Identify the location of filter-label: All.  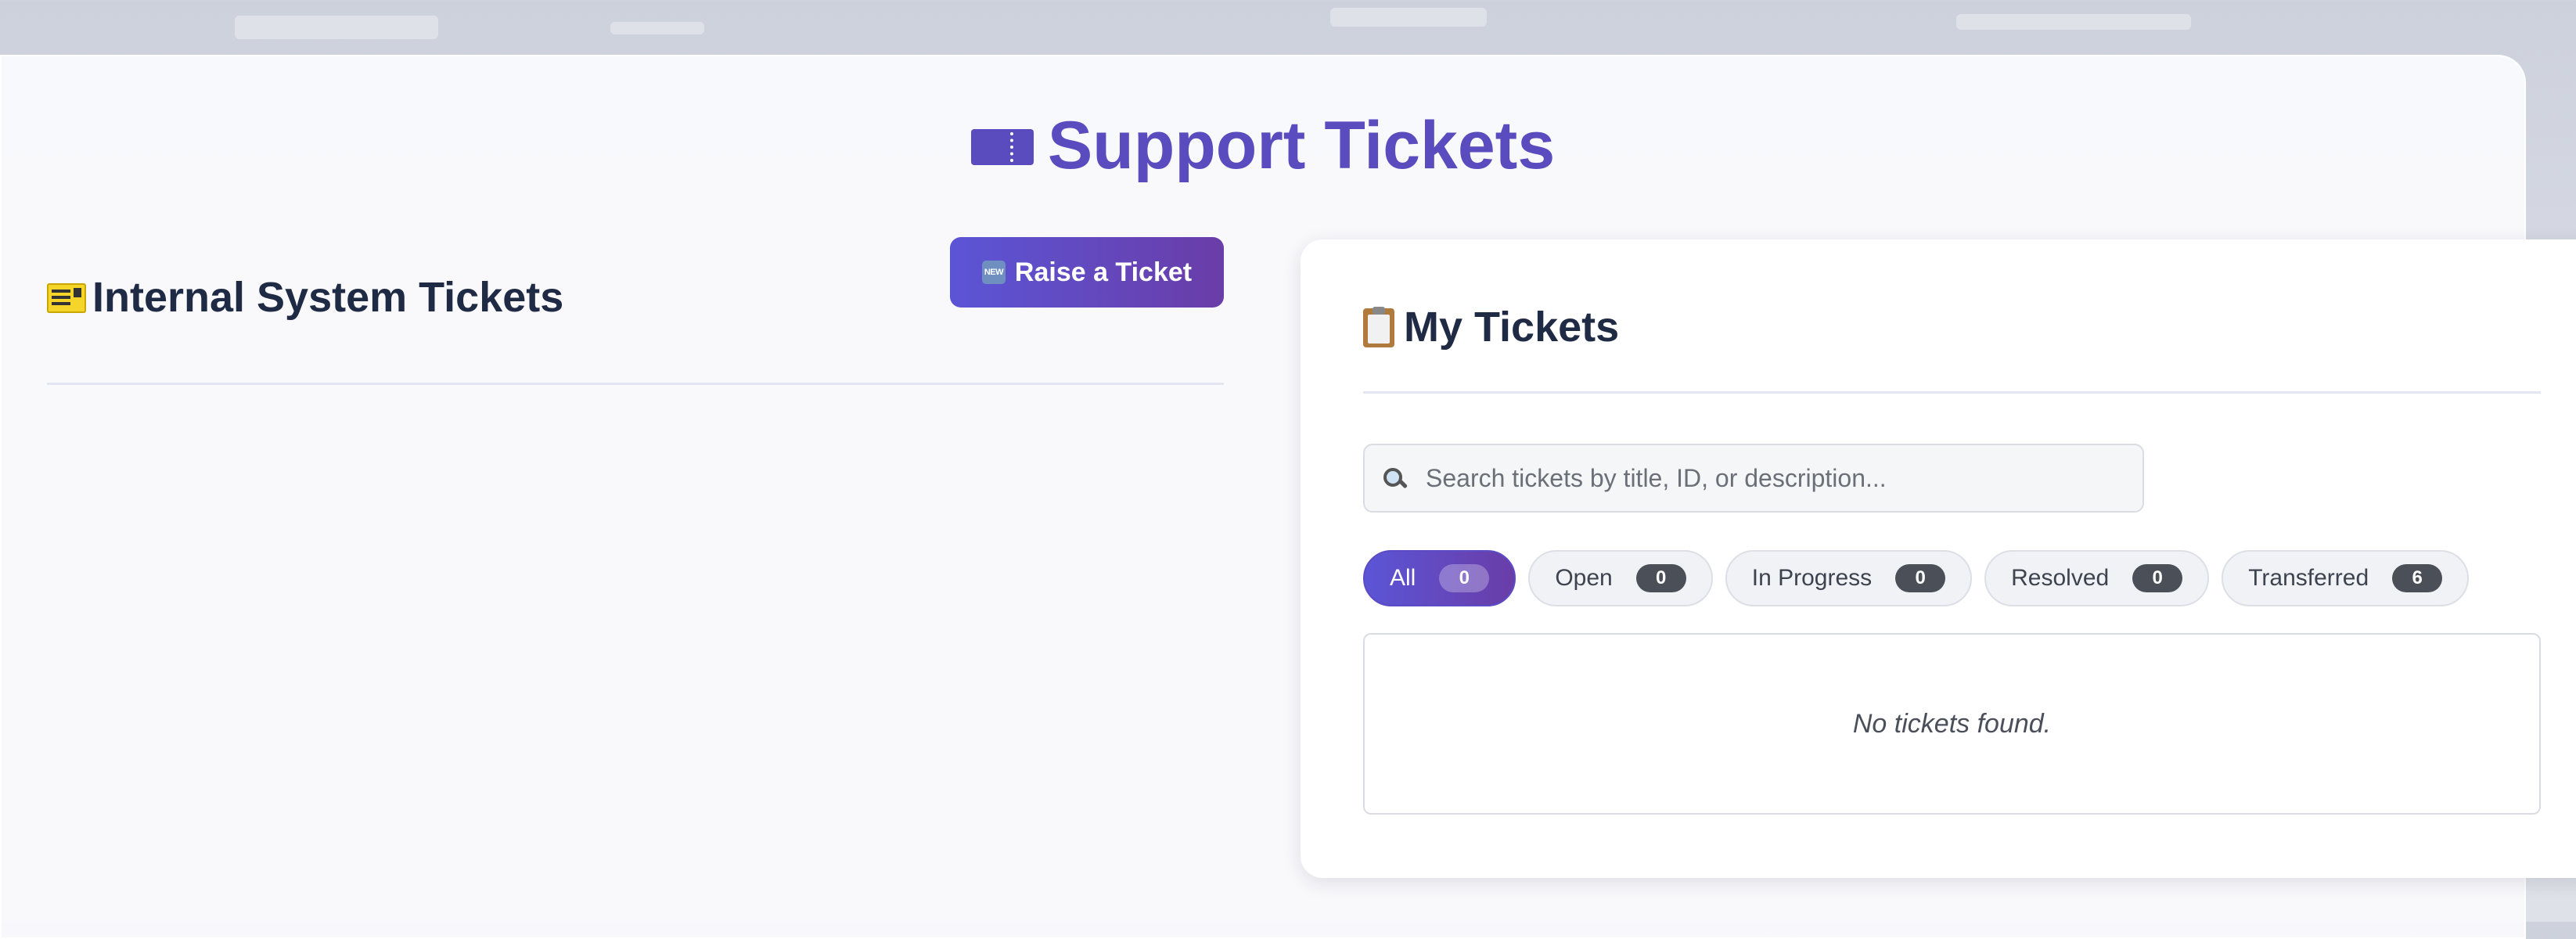
(1403, 578).